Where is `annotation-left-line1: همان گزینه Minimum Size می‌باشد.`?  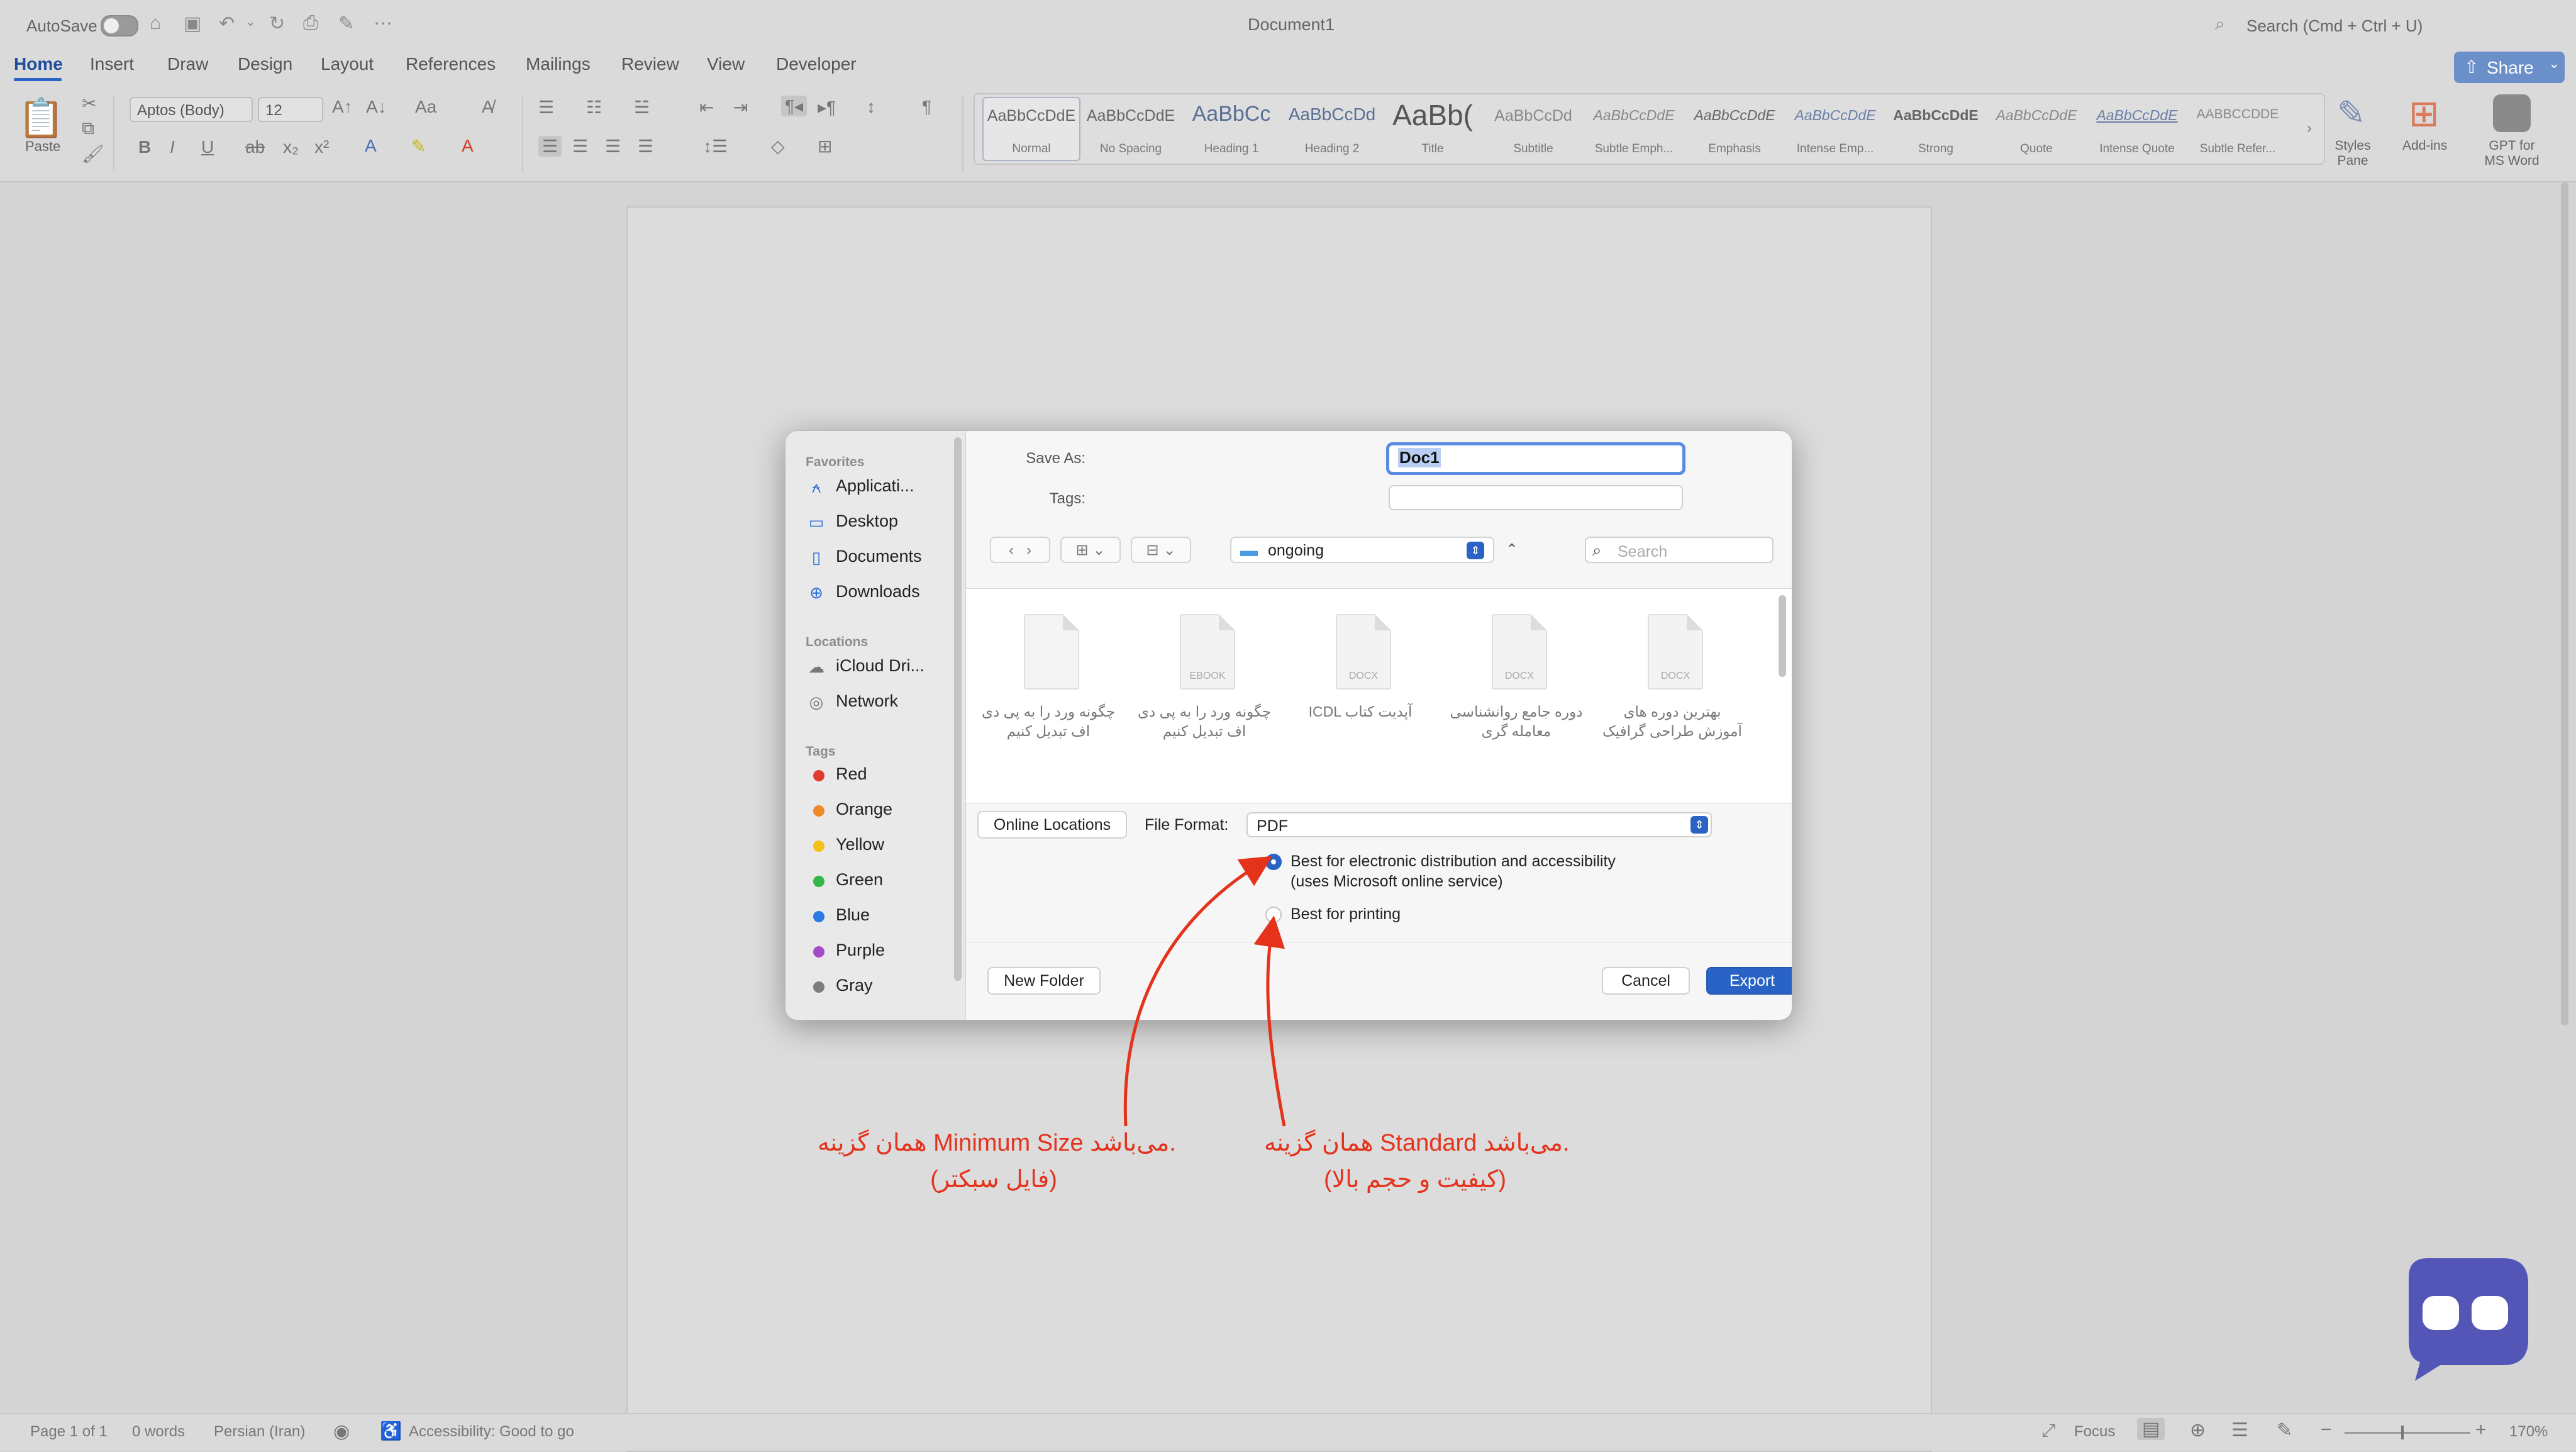 annotation-left-line1: همان گزینه Minimum Size می‌باشد. is located at coordinates (997, 1143).